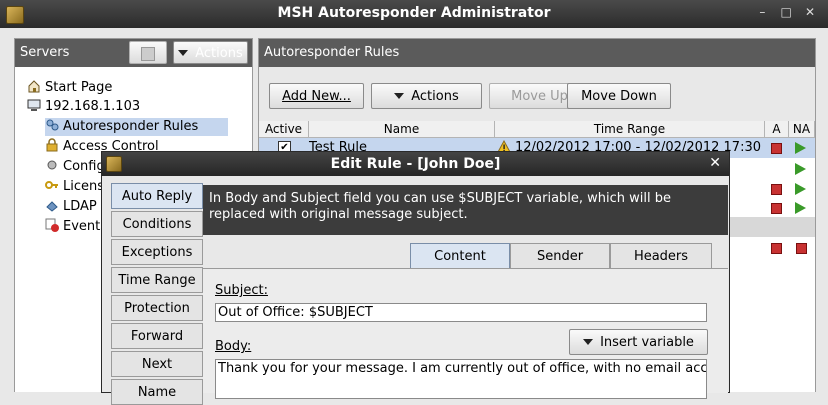 The height and width of the screenshot is (405, 828). I want to click on window-titlebar: MSH Autoresponder Administrator – □ ✕, so click(414, 14).